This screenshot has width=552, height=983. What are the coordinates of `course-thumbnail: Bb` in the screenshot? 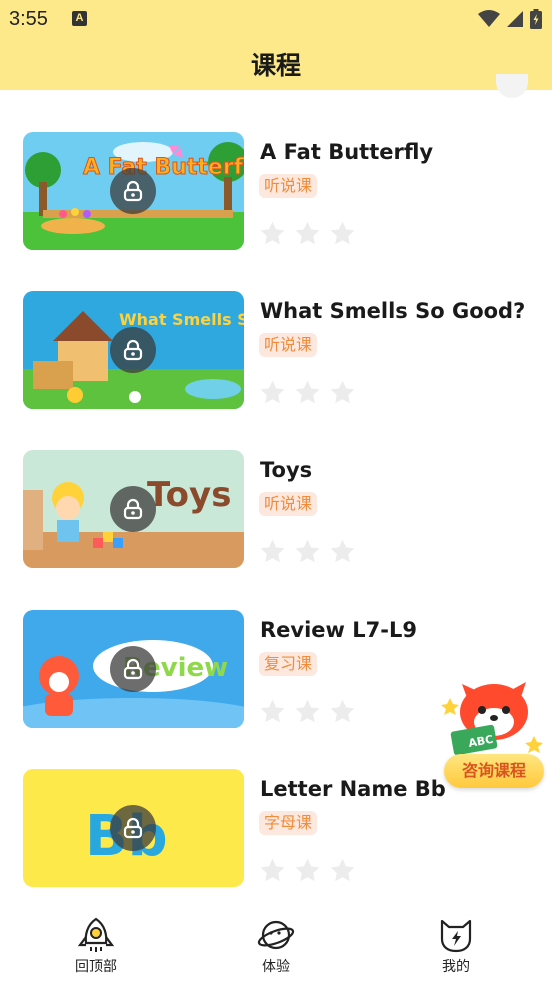 It's located at (133, 828).